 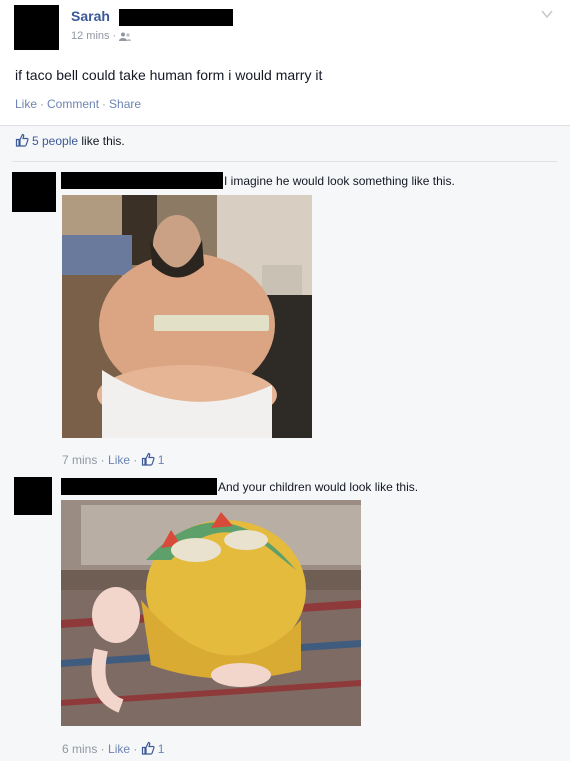 I want to click on comment-photo, so click(x=187, y=316).